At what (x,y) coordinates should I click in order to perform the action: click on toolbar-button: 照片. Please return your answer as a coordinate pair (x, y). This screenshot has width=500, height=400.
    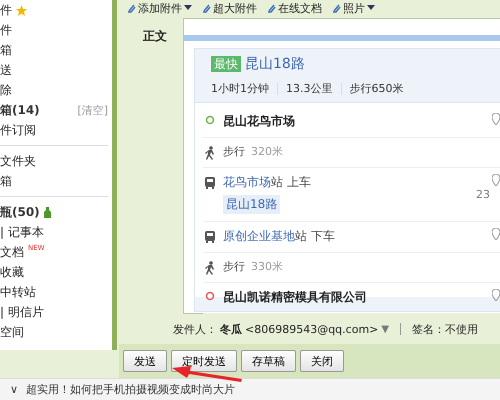
    Looking at the image, I should click on (354, 8).